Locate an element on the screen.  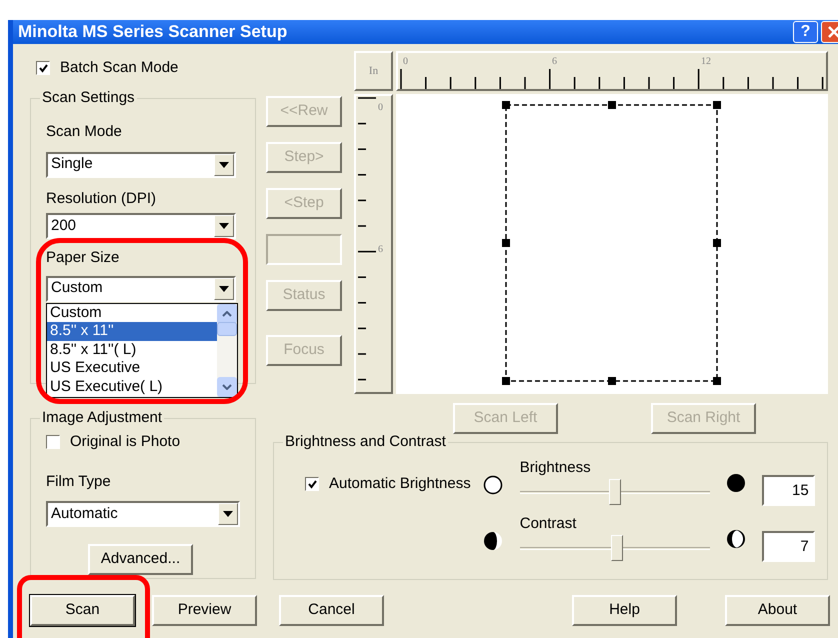
checkbox-label: Batch Scan Mode is located at coordinates (119, 68).